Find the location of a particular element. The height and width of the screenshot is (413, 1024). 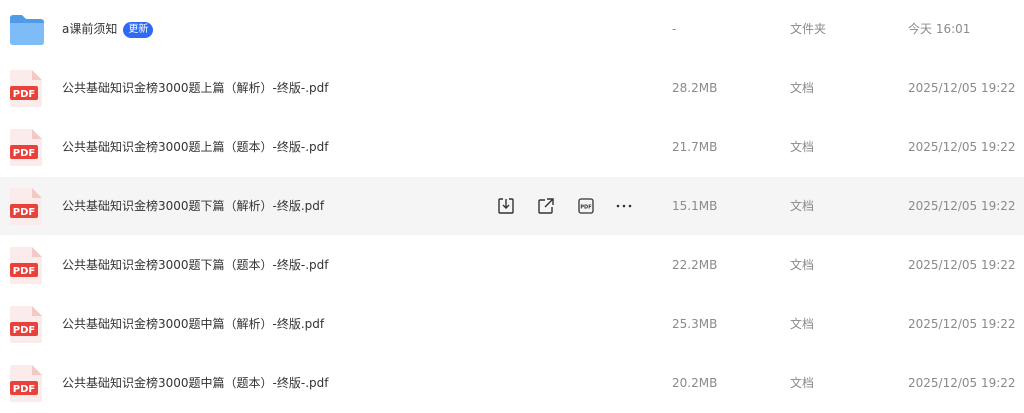

download-icon is located at coordinates (506, 206).